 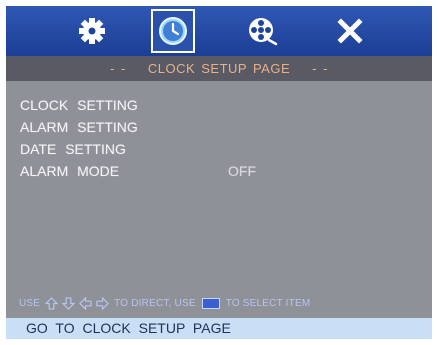 What do you see at coordinates (210, 303) in the screenshot?
I see `enter-key-icon` at bounding box center [210, 303].